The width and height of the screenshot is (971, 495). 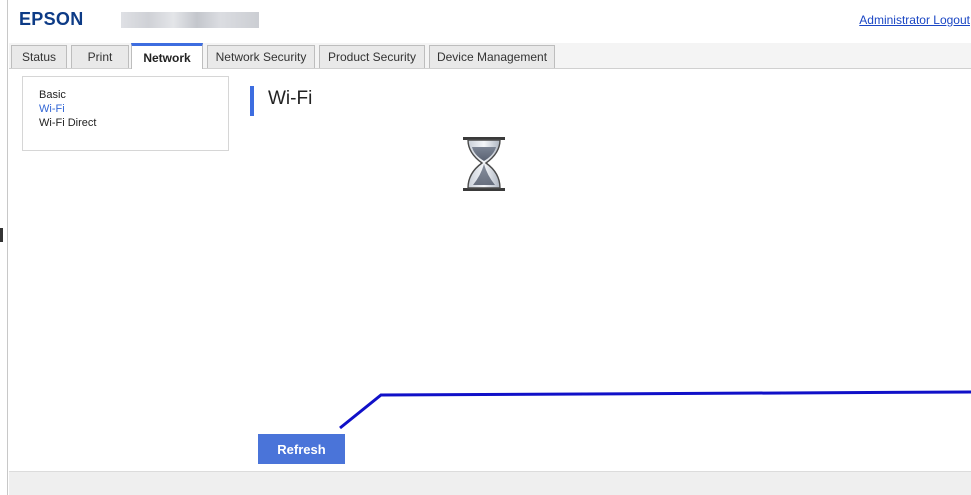 I want to click on tab-label: Product Security, so click(x=372, y=57).